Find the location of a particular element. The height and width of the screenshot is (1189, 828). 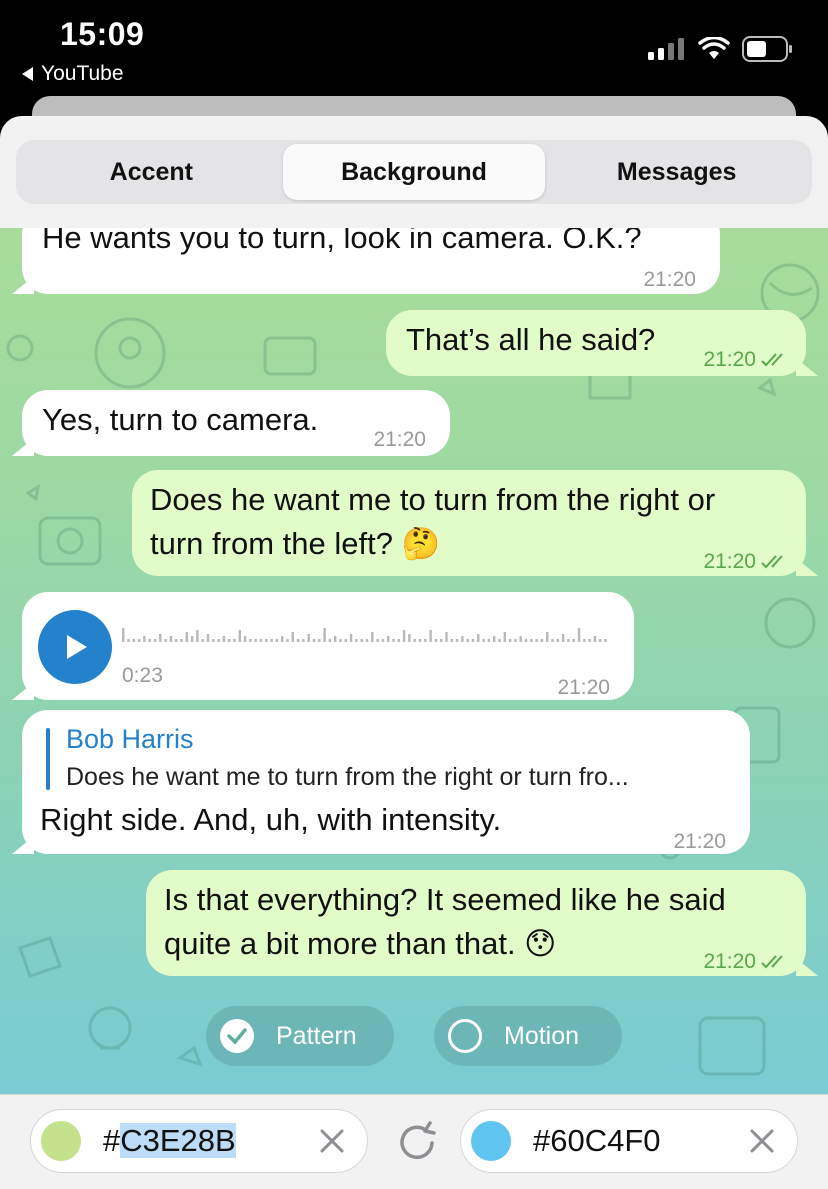

play-icon is located at coordinates (77, 647).